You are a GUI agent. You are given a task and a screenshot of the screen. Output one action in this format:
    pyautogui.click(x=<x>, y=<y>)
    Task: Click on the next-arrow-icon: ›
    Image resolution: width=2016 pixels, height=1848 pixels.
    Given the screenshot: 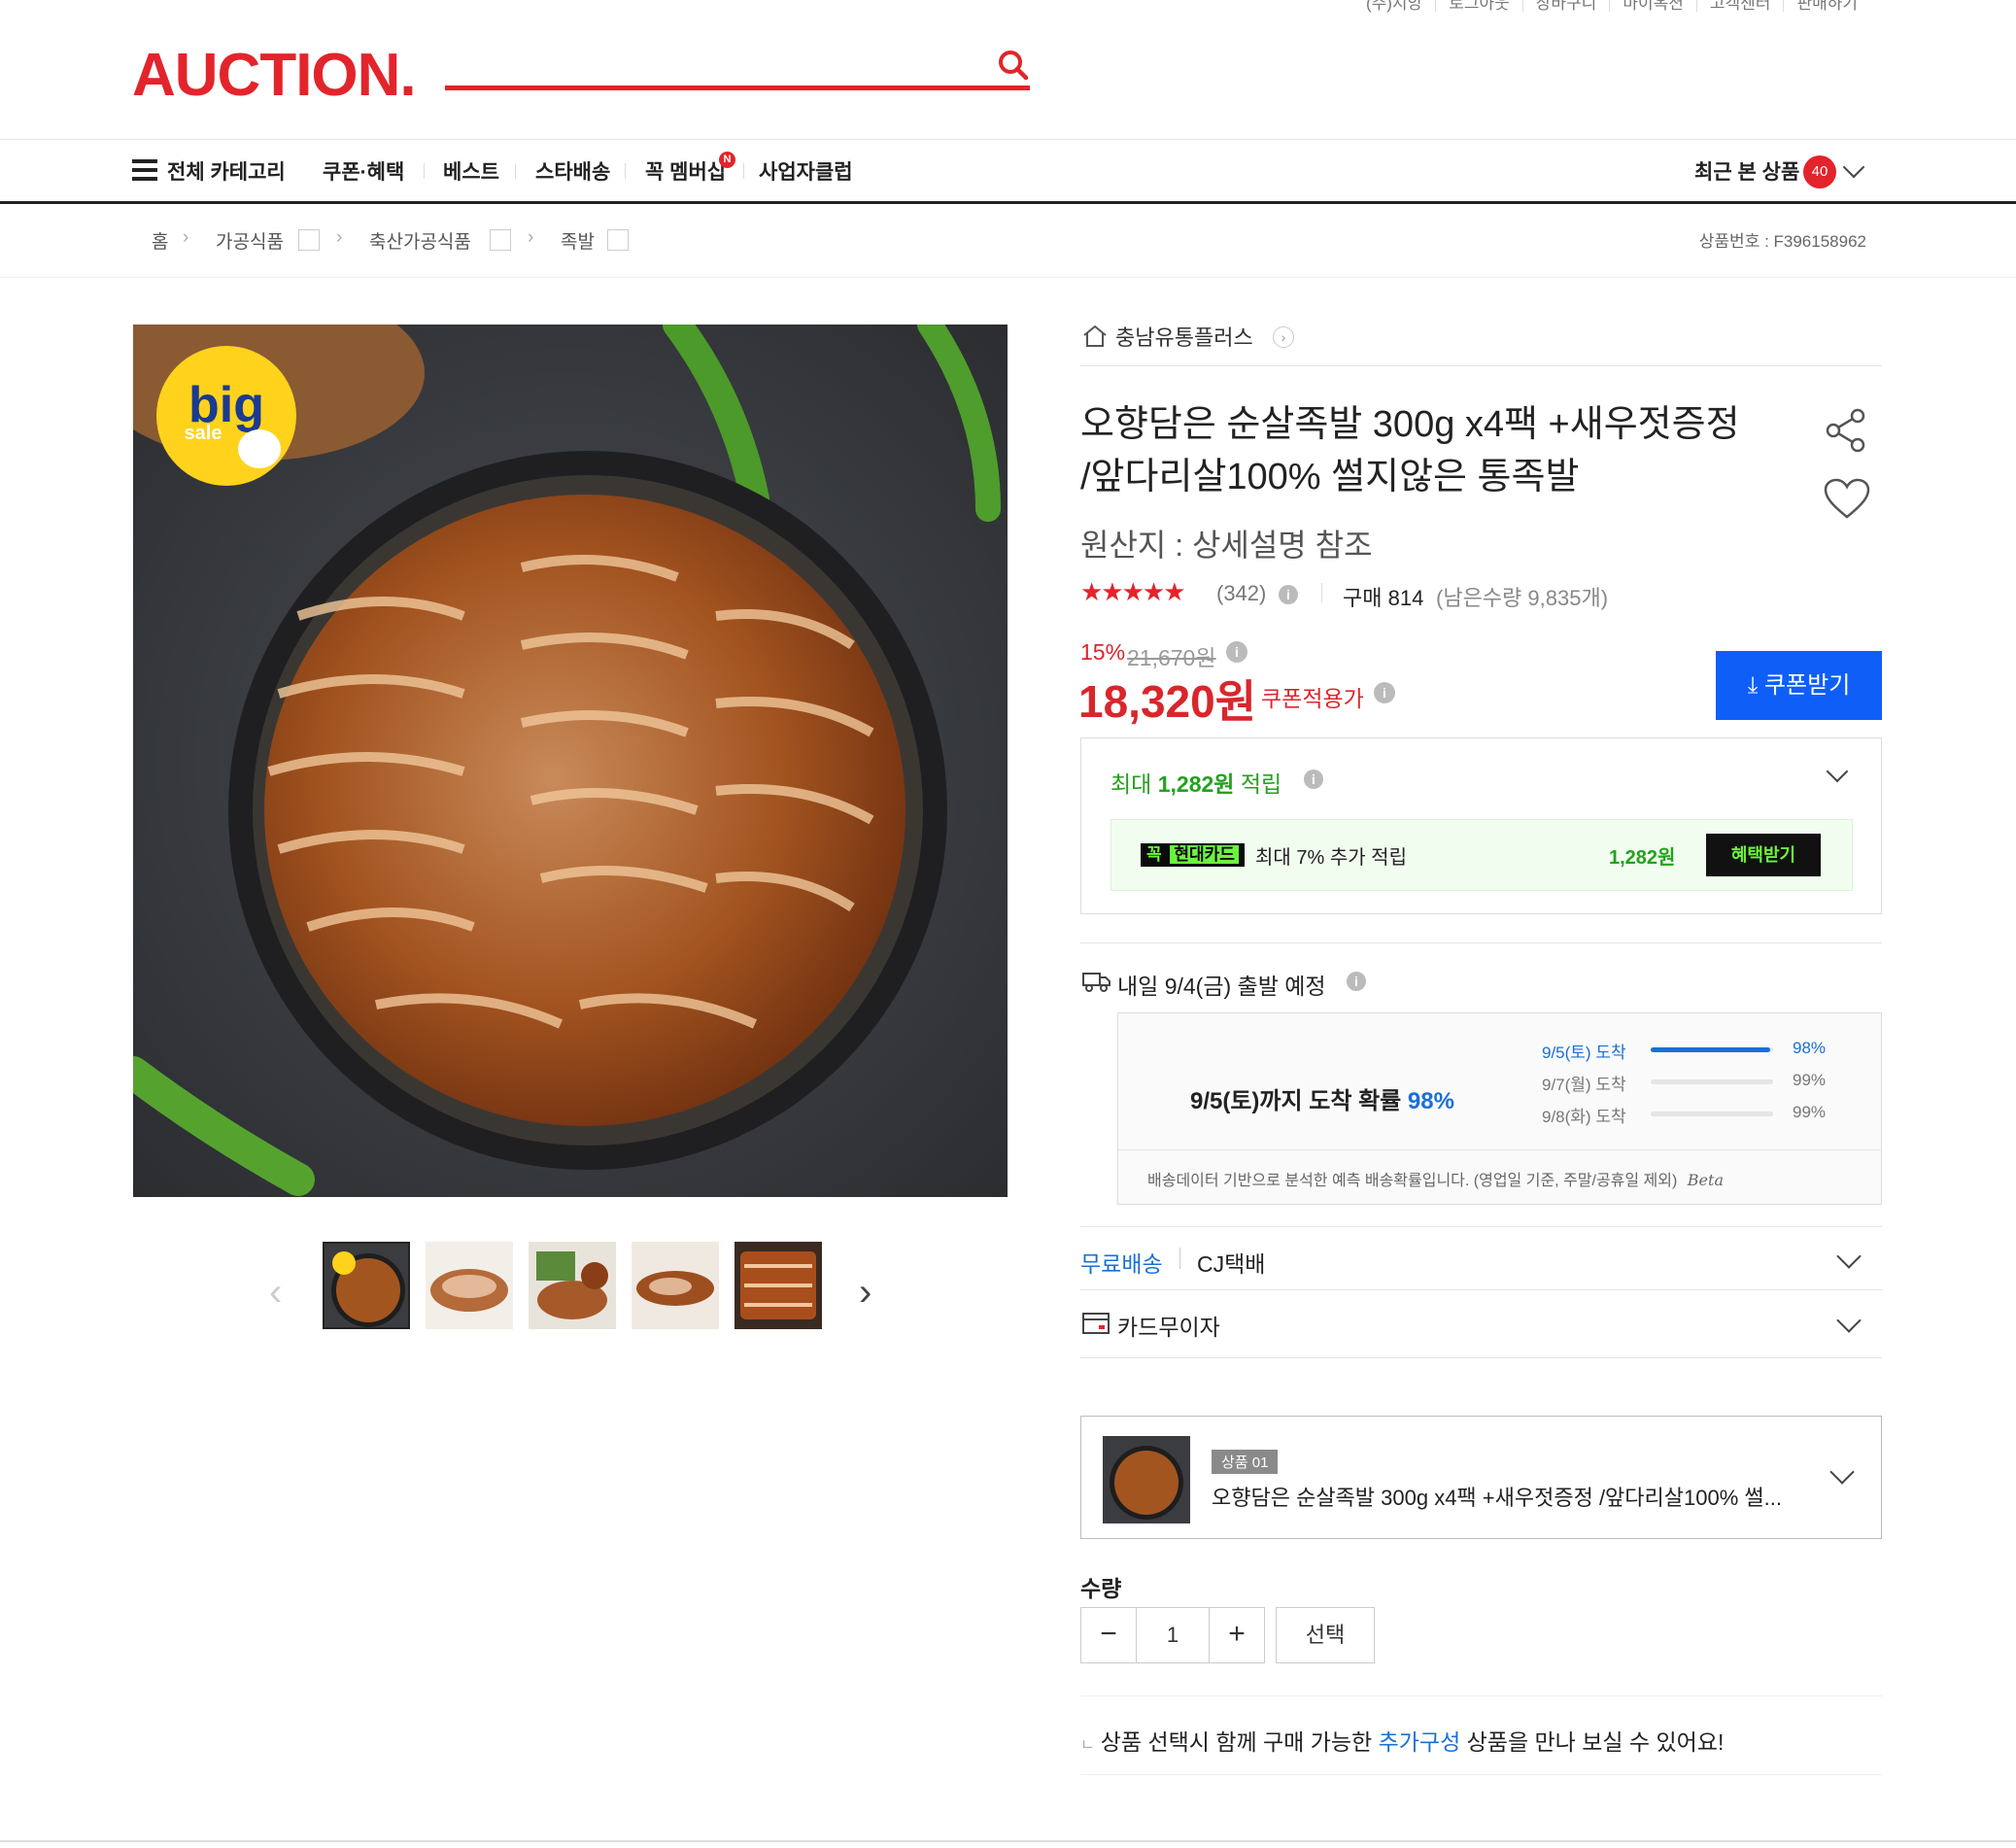 What is the action you would take?
    pyautogui.click(x=865, y=1293)
    